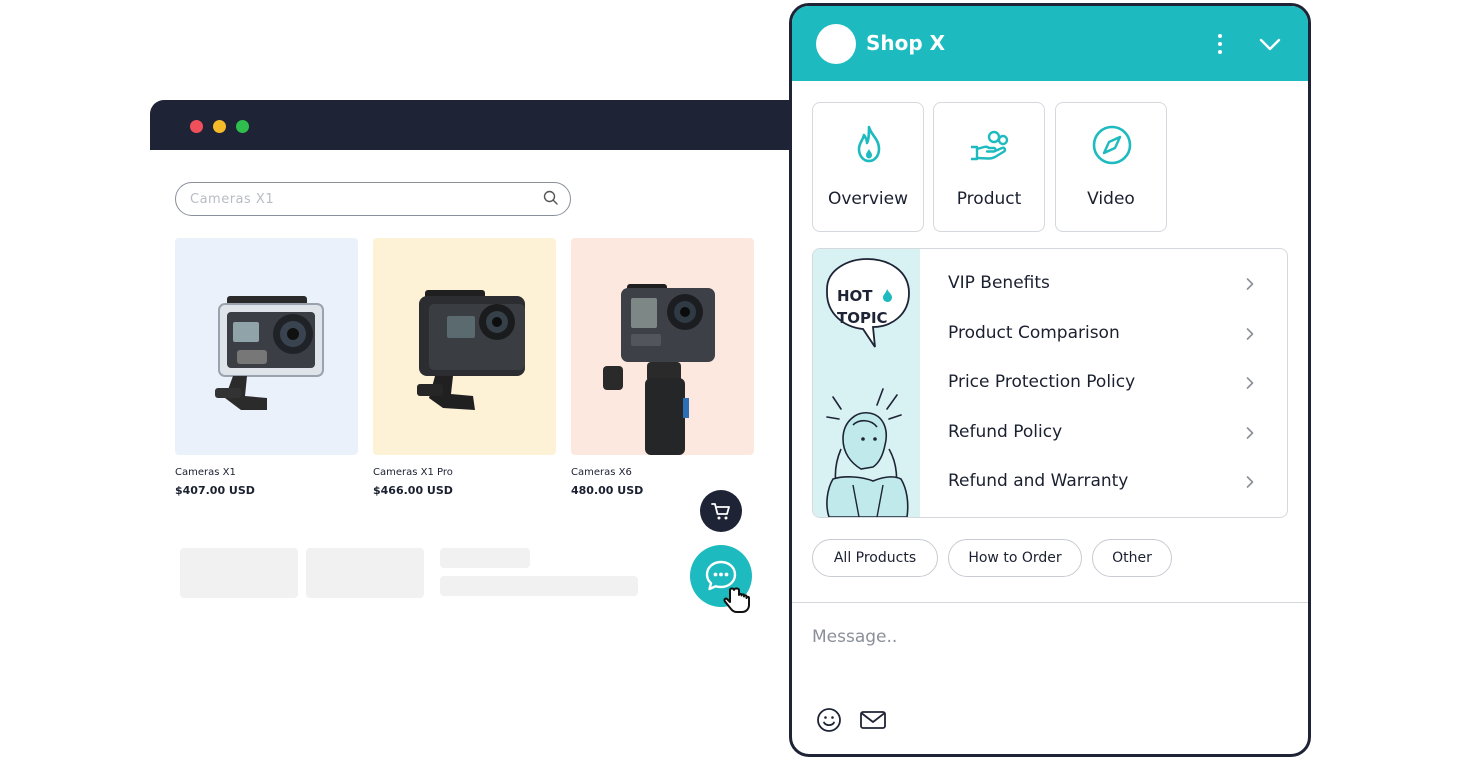 The height and width of the screenshot is (760, 1458). Describe the element at coordinates (659, 369) in the screenshot. I see `action-camera-selfie-stick-image` at that location.